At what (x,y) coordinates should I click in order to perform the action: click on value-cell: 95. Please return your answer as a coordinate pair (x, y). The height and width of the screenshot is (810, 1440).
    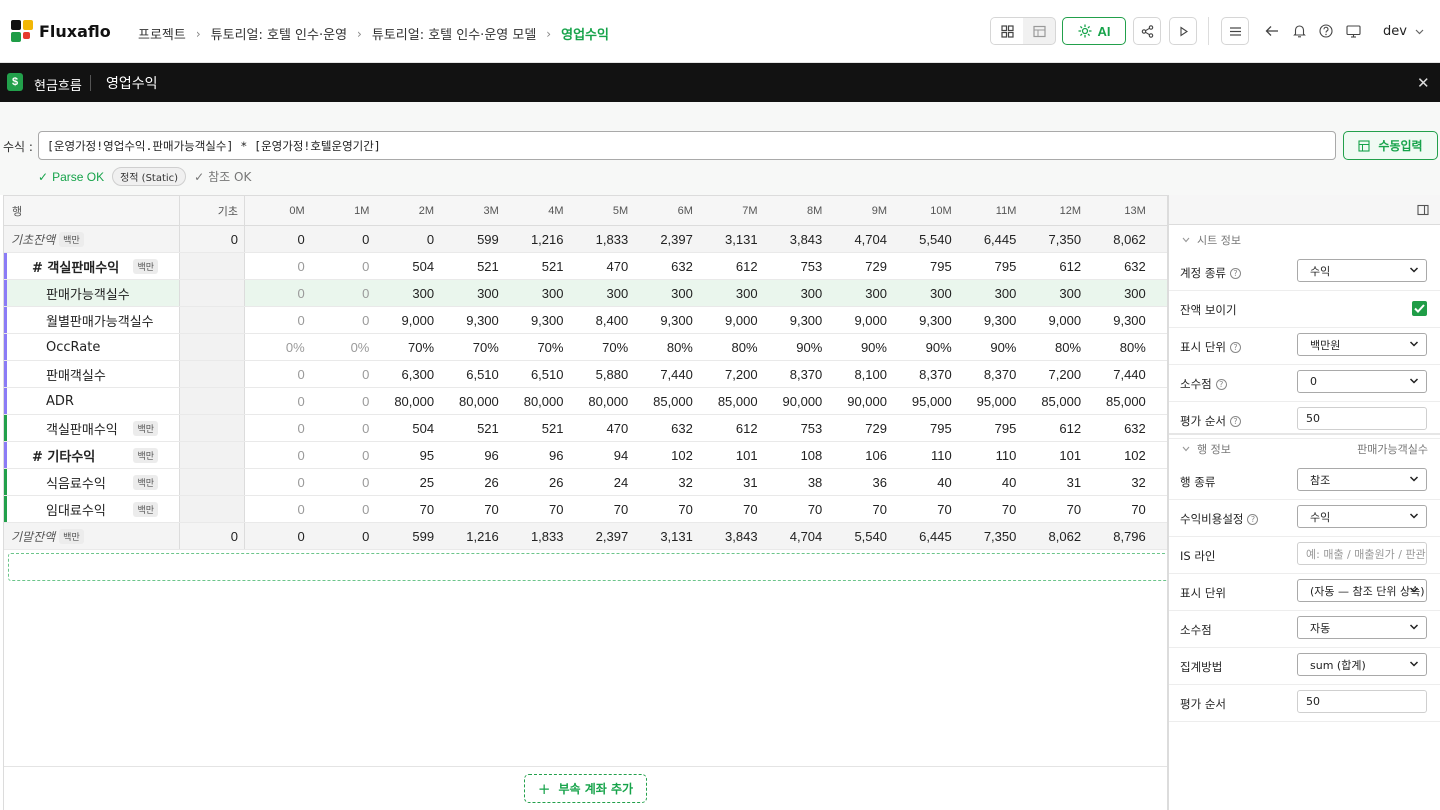
    Looking at the image, I should click on (406, 455).